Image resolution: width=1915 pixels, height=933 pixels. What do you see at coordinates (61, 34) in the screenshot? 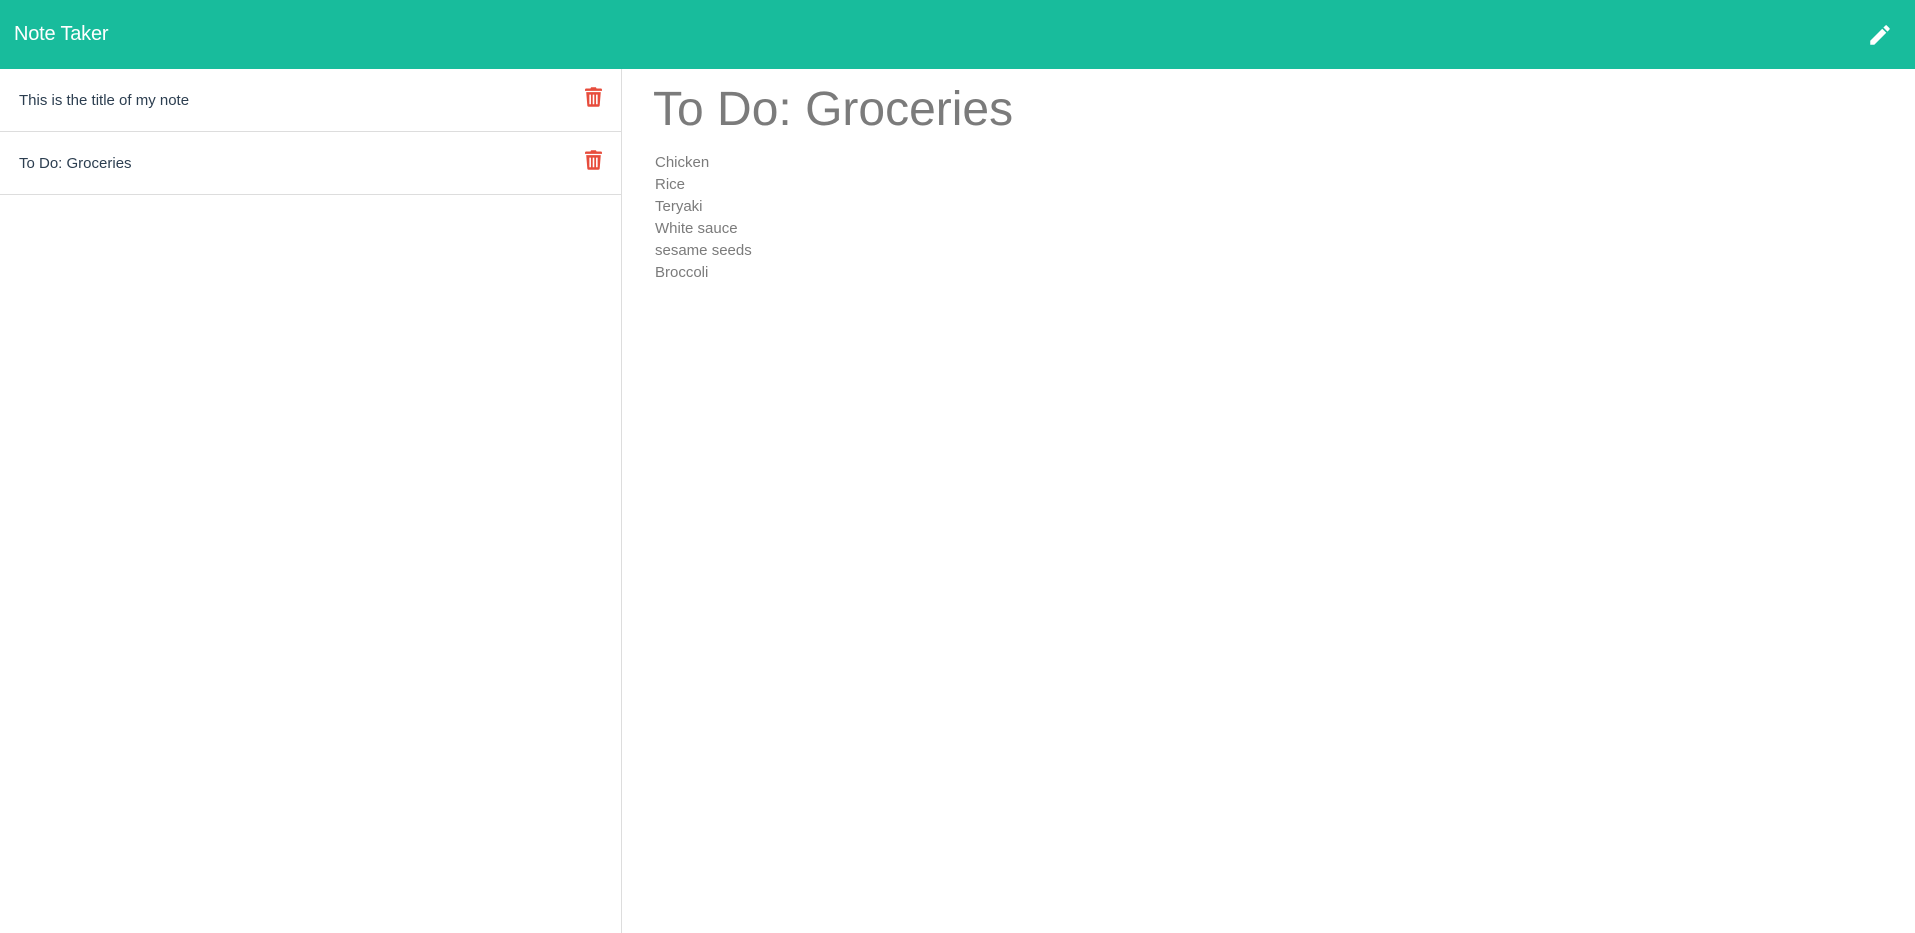
I see `app-title: Note Taker` at bounding box center [61, 34].